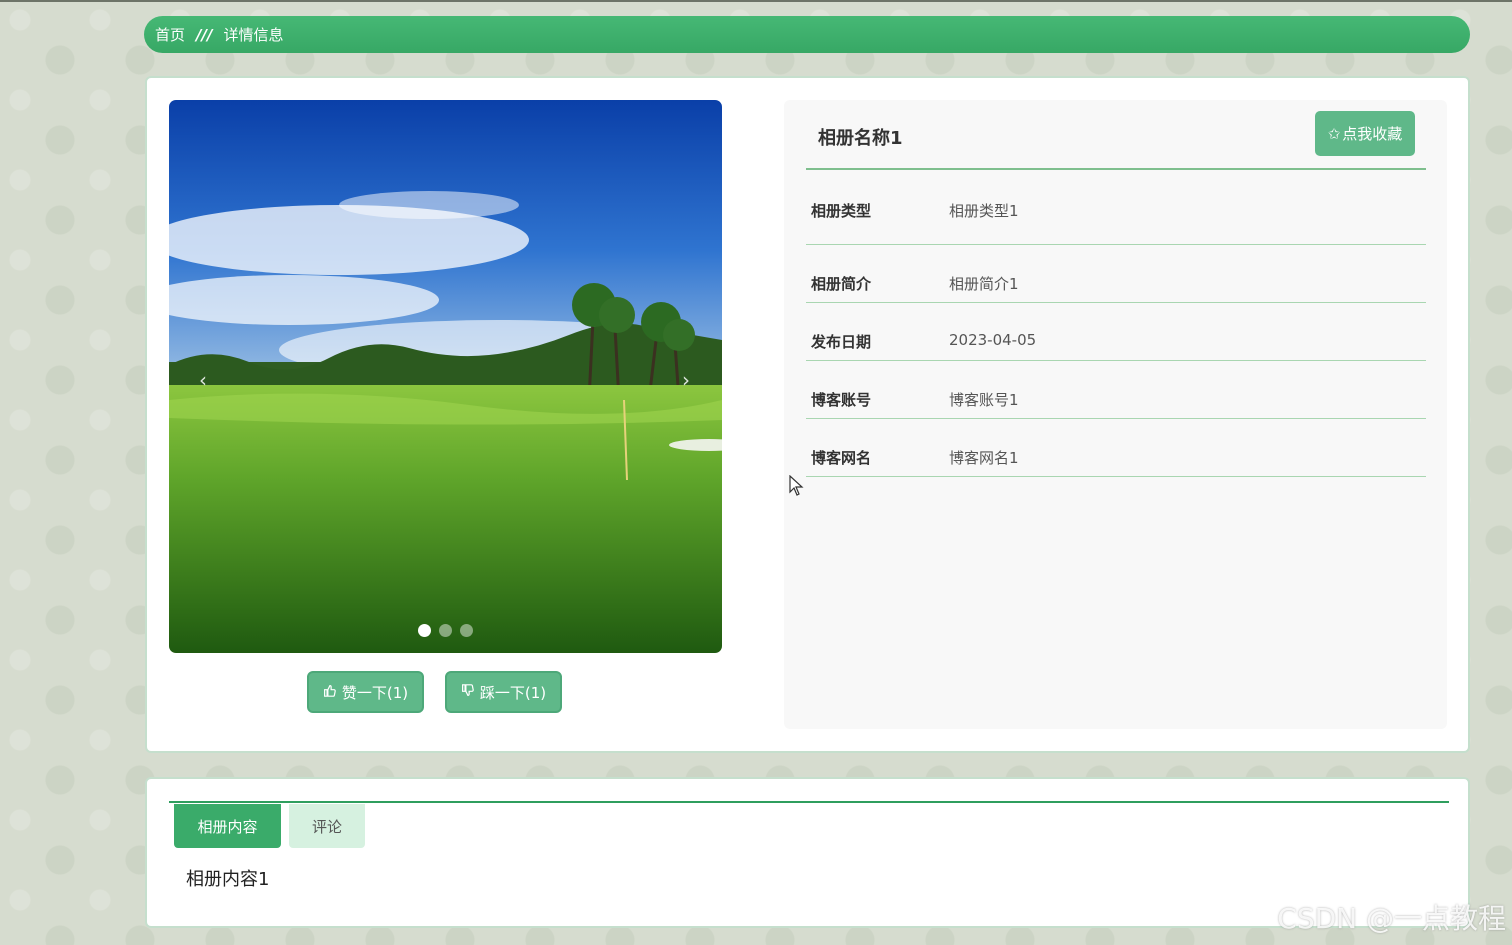 The width and height of the screenshot is (1512, 945). I want to click on carousel-indicators, so click(445, 630).